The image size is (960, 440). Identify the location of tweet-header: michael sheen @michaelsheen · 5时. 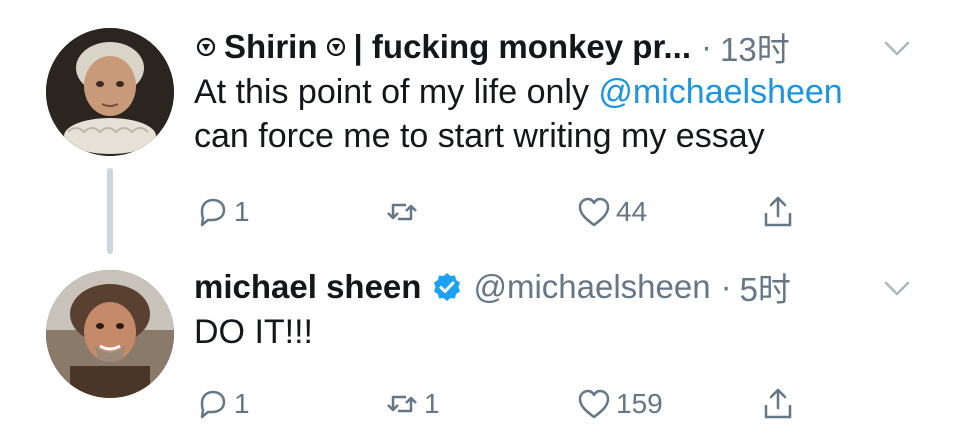
(565, 287).